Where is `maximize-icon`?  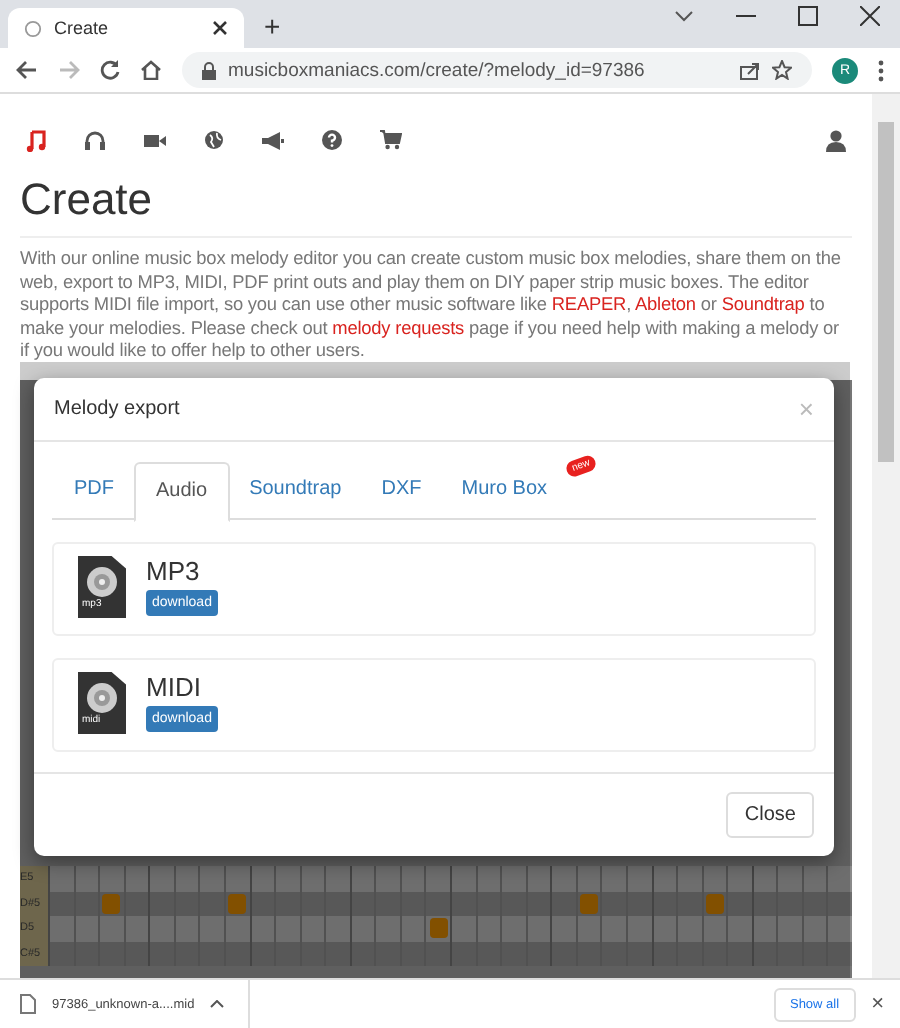
maximize-icon is located at coordinates (808, 16).